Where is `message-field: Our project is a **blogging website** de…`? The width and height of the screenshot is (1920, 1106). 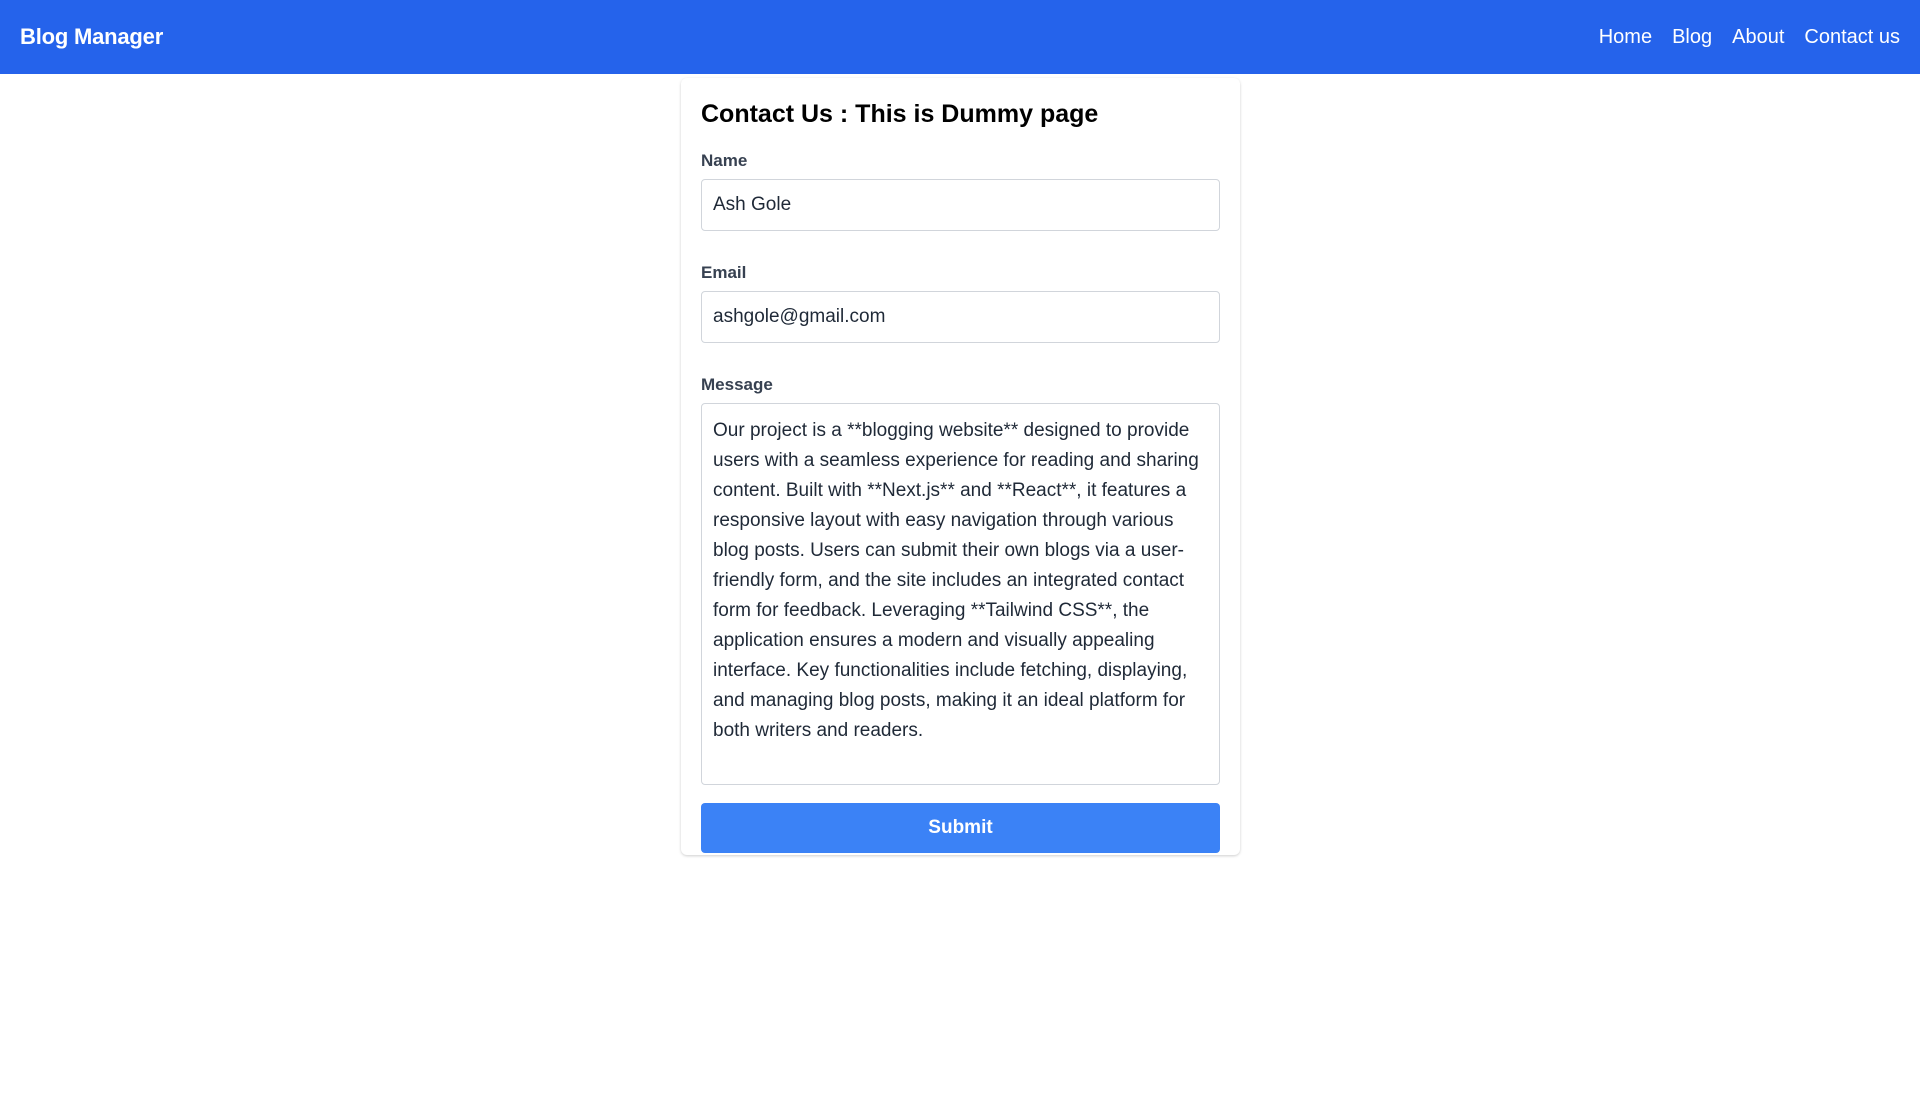
message-field: Our project is a **blogging website** de… is located at coordinates (960, 594).